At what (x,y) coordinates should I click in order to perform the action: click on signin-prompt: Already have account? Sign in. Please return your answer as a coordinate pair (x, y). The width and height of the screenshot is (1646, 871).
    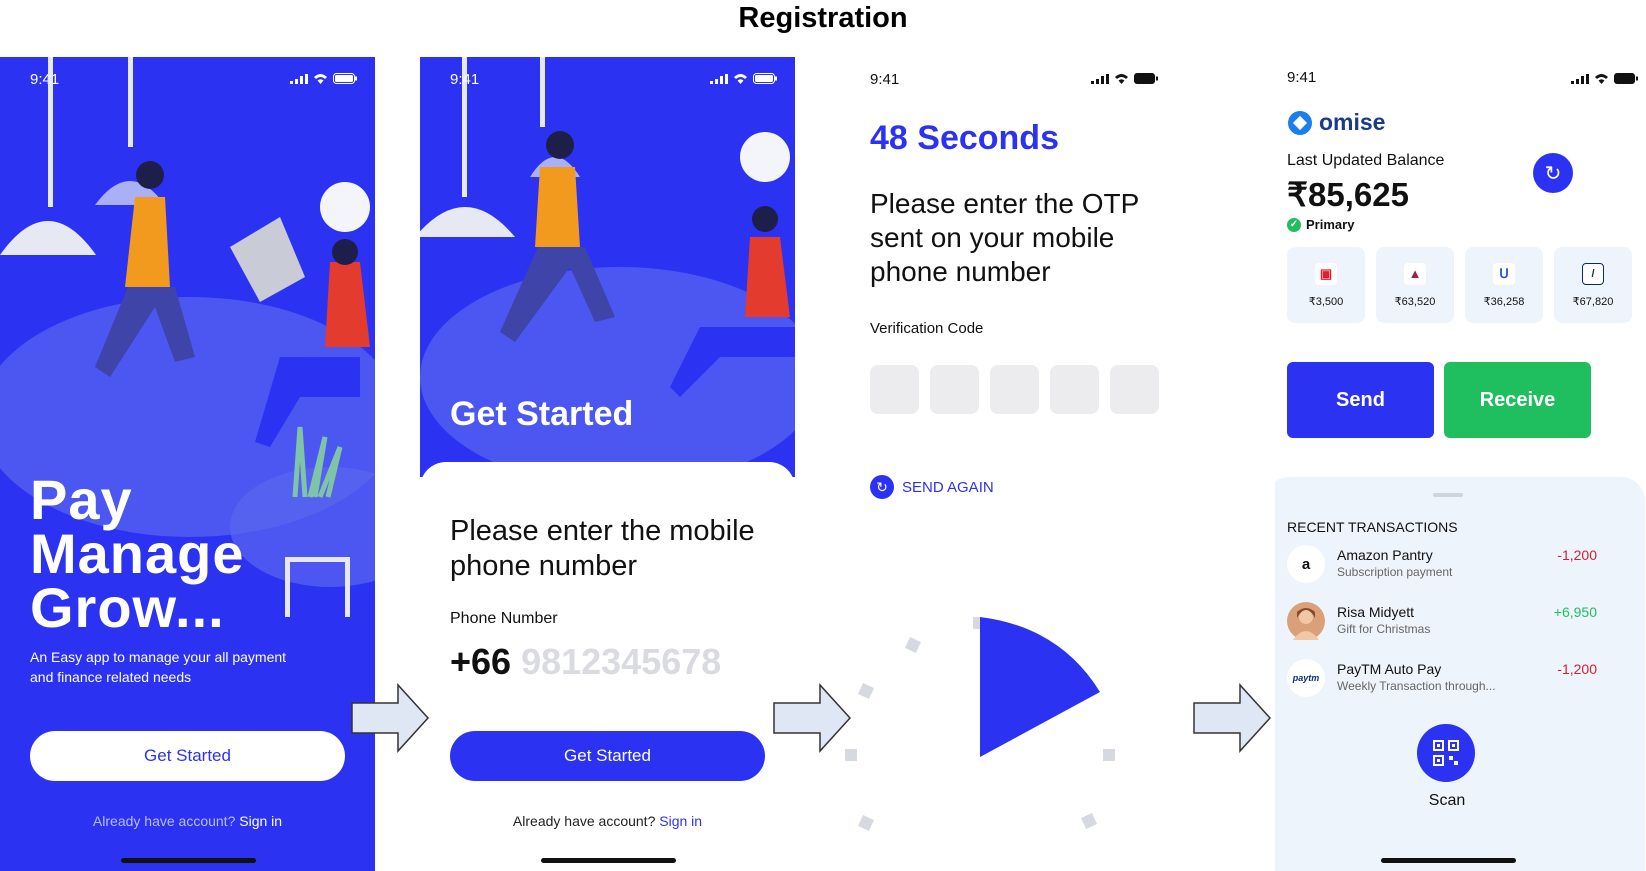
    Looking at the image, I should click on (187, 821).